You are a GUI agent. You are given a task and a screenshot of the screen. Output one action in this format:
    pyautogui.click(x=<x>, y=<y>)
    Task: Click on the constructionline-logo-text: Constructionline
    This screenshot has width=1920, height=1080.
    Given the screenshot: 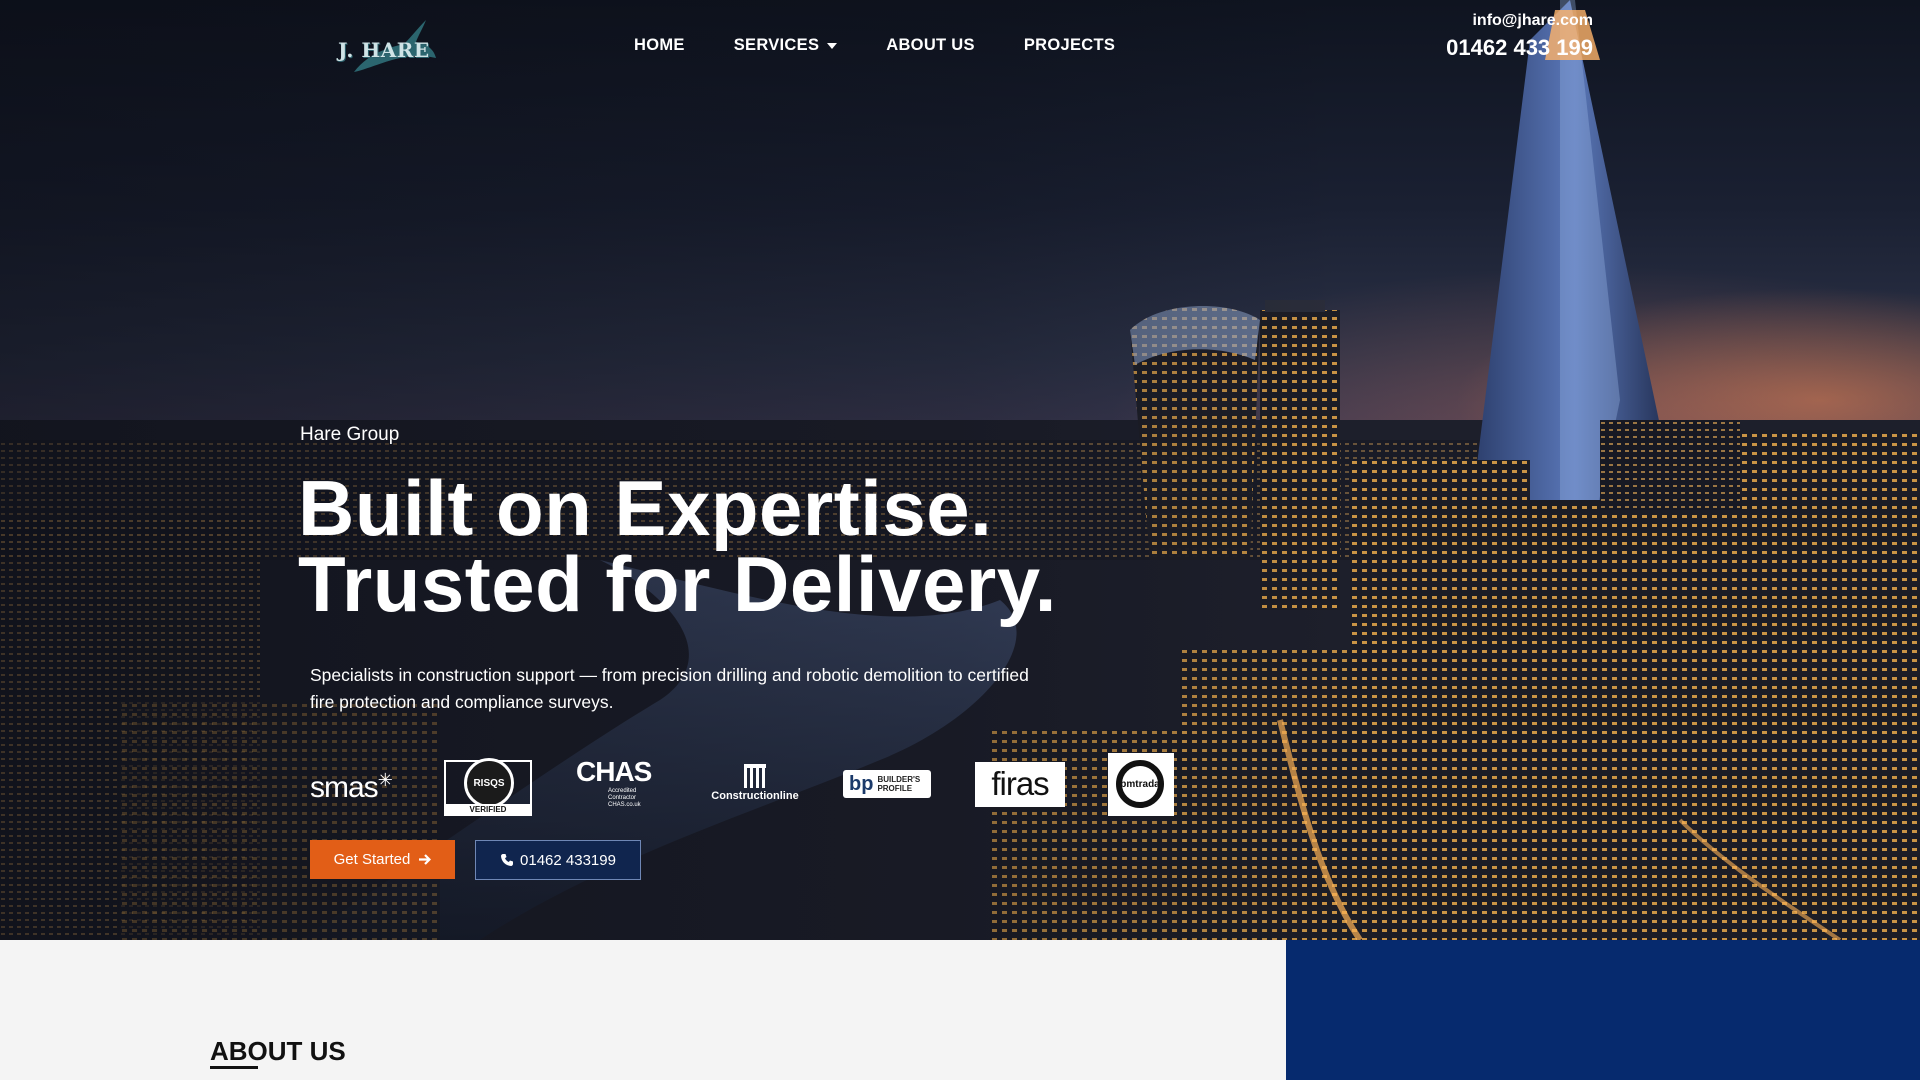 What is the action you would take?
    pyautogui.click(x=755, y=796)
    